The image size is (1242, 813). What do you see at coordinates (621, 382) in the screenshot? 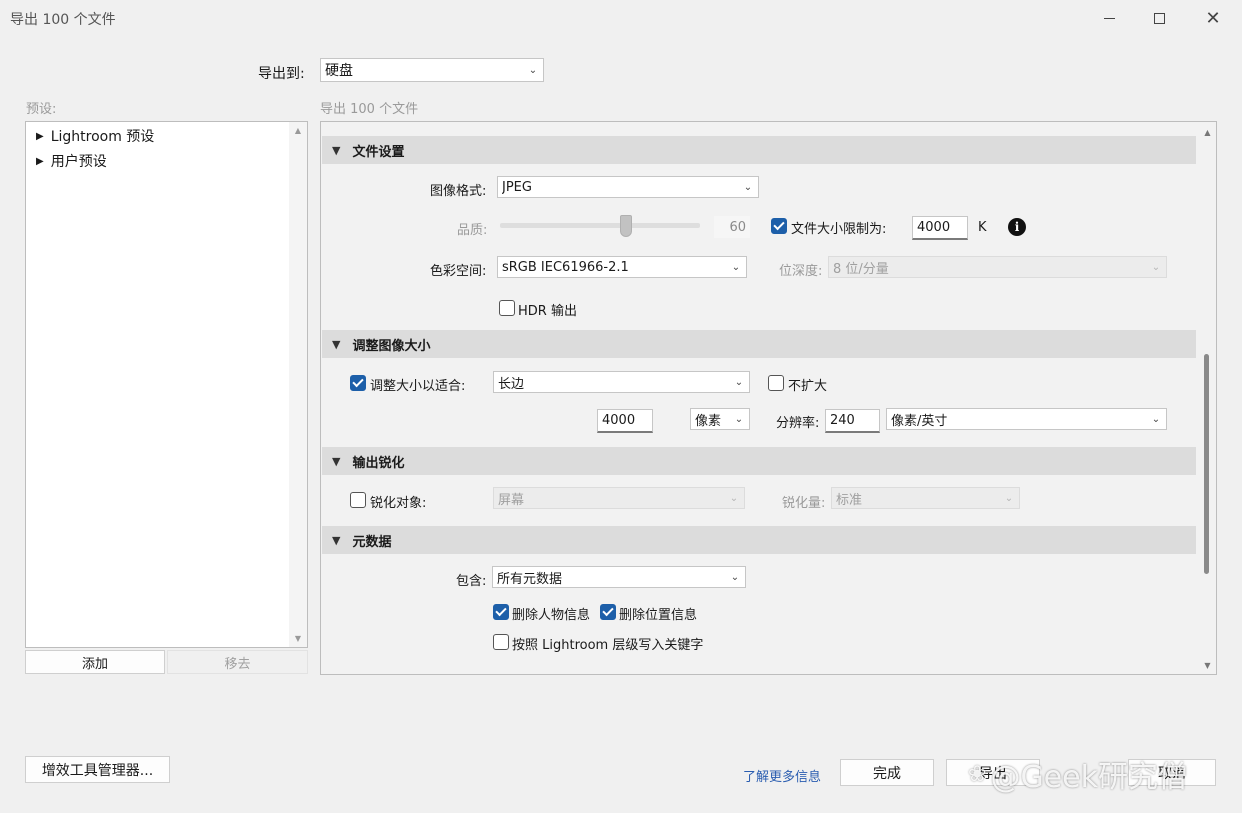
I see `resize-mode-select: 长边 ⌄` at bounding box center [621, 382].